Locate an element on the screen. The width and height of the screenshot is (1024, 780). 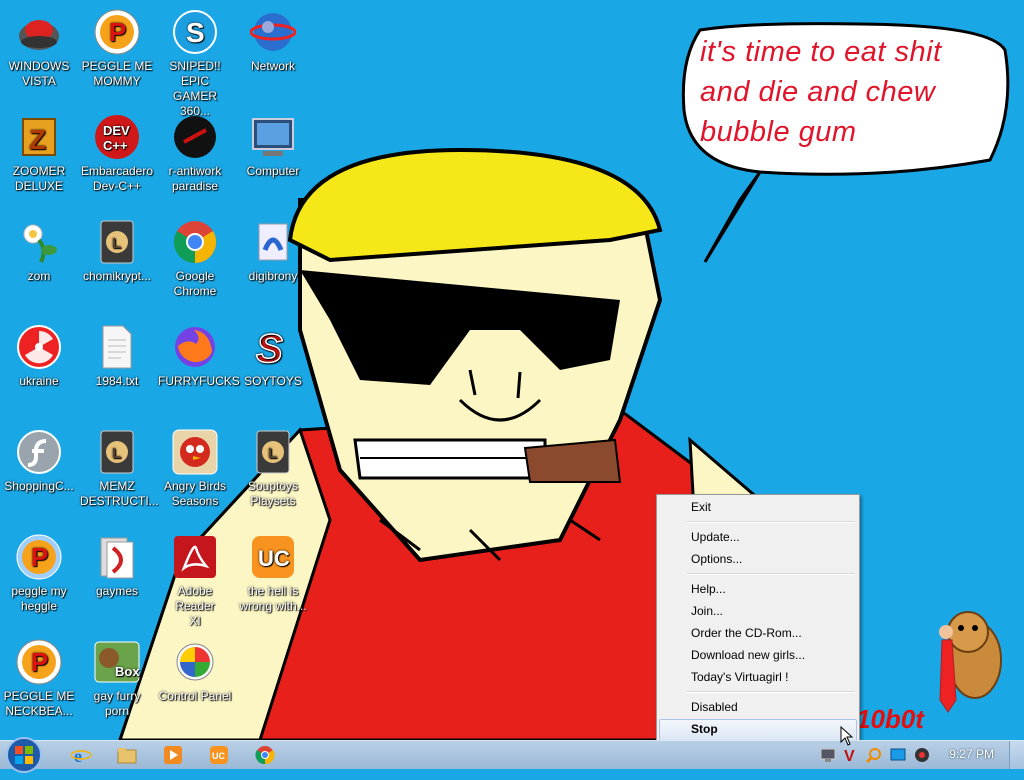
webcam-tray-icon is located at coordinates (922, 755).